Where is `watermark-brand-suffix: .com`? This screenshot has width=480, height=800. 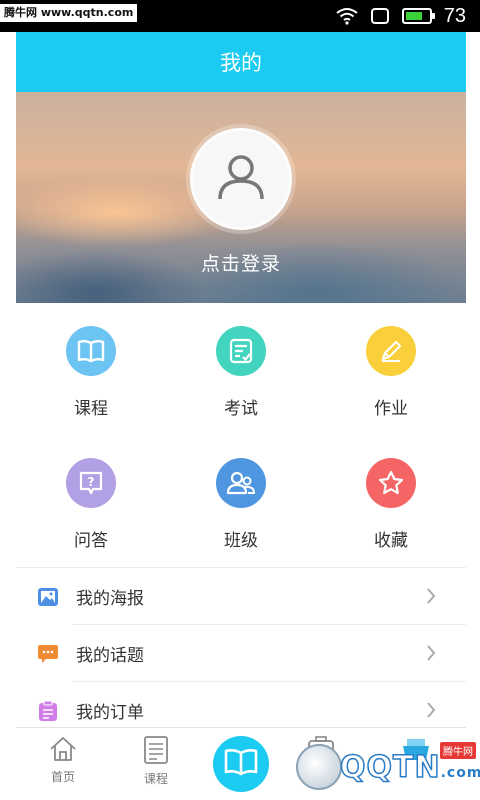 watermark-brand-suffix: .com is located at coordinates (460, 773).